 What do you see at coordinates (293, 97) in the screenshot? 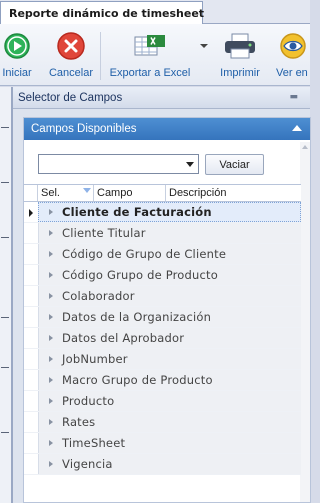
I see `pin-icon: ▬` at bounding box center [293, 97].